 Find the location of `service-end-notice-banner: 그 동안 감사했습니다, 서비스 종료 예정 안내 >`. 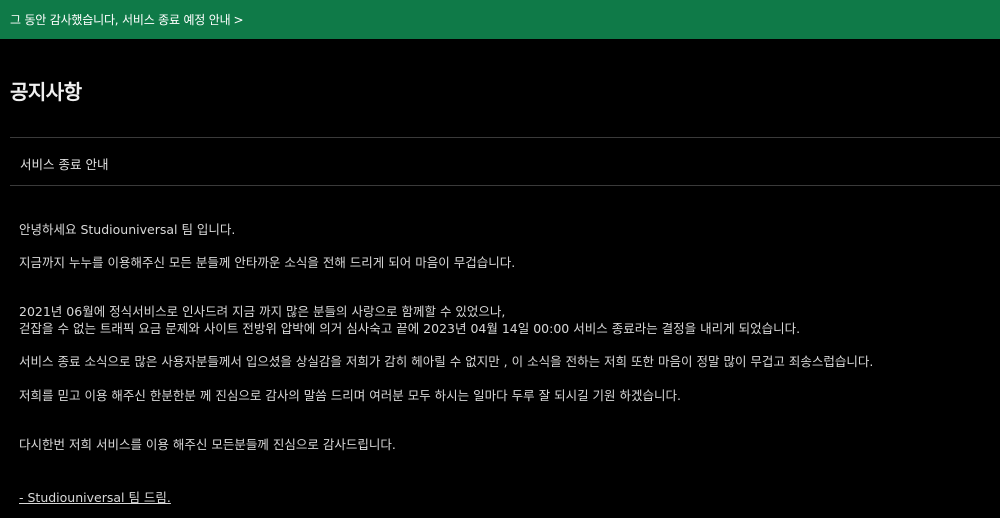

service-end-notice-banner: 그 동안 감사했습니다, 서비스 종료 예정 안내 > is located at coordinates (500, 19).